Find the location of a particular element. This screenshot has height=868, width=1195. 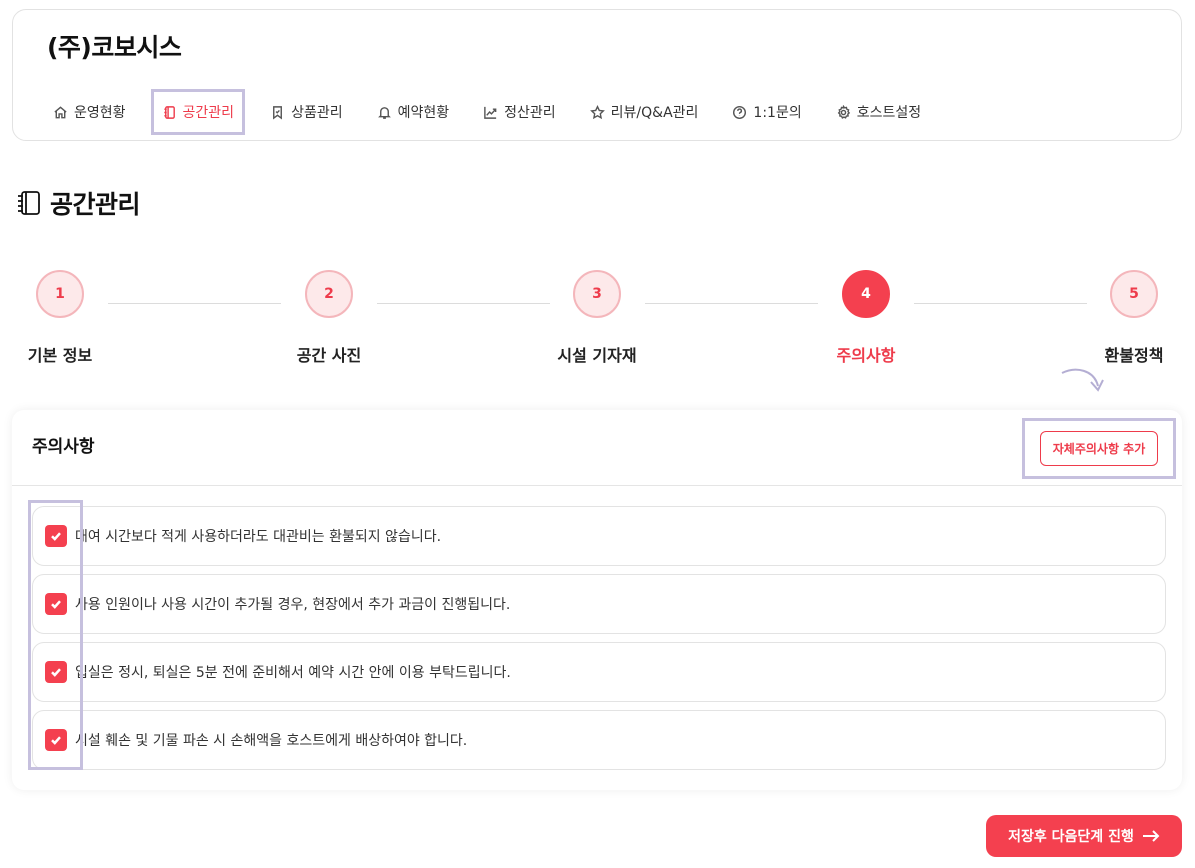

step-2-circle: 2 is located at coordinates (329, 294).